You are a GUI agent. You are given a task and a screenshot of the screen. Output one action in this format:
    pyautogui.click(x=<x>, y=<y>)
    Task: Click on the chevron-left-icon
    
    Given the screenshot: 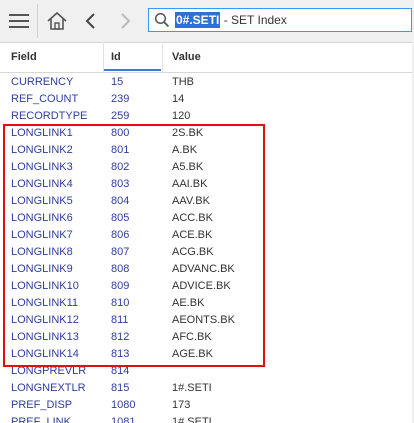 What is the action you would take?
    pyautogui.click(x=91, y=21)
    